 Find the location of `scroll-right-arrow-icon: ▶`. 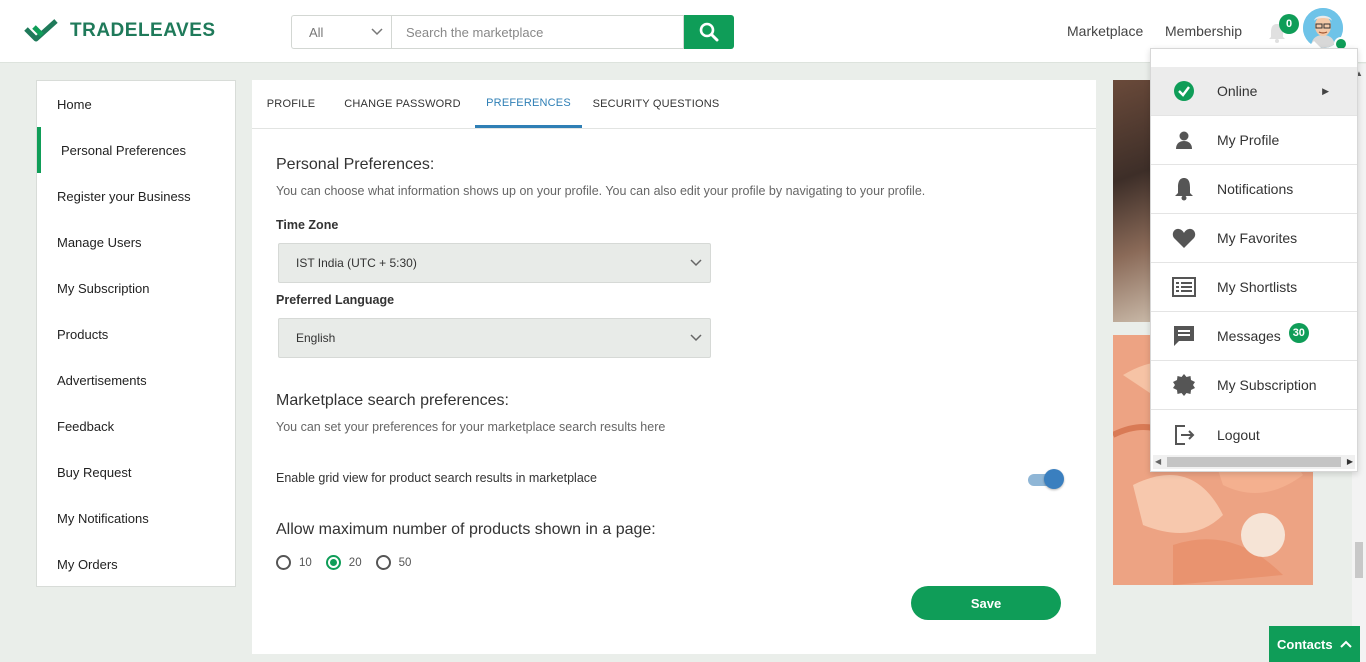

scroll-right-arrow-icon: ▶ is located at coordinates (1350, 461).